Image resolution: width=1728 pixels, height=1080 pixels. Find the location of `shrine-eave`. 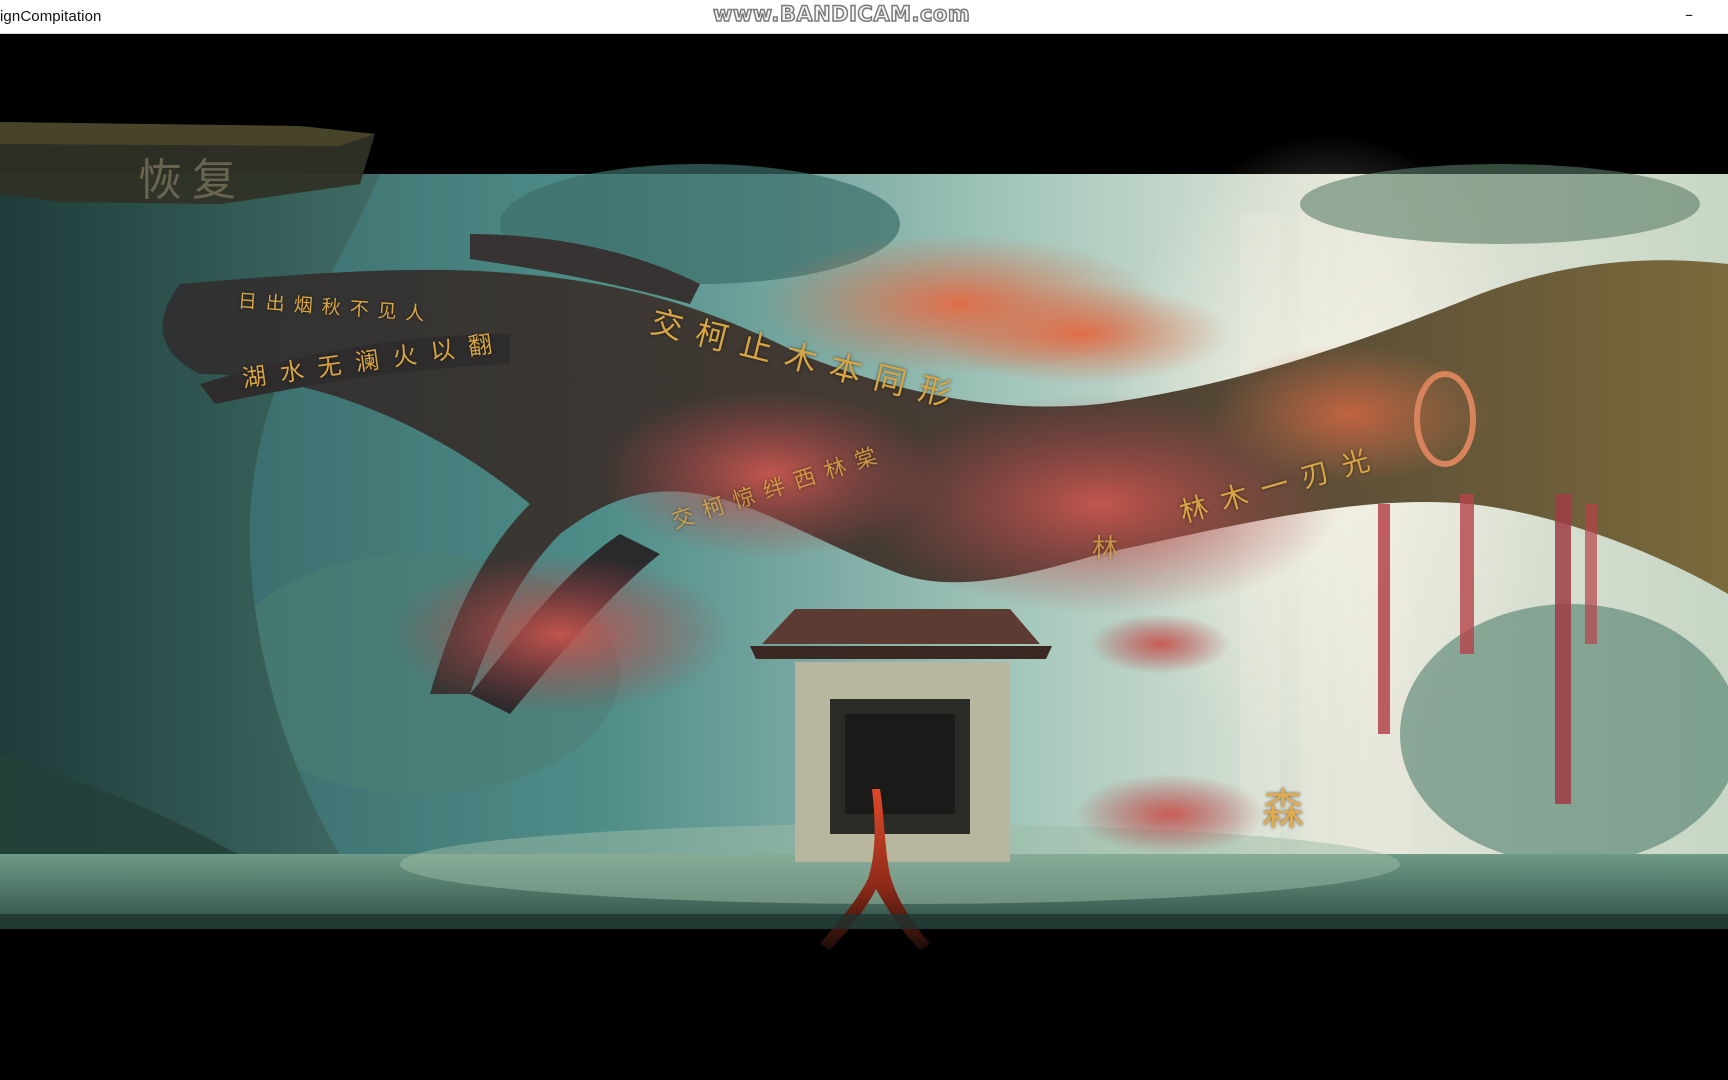

shrine-eave is located at coordinates (901, 652).